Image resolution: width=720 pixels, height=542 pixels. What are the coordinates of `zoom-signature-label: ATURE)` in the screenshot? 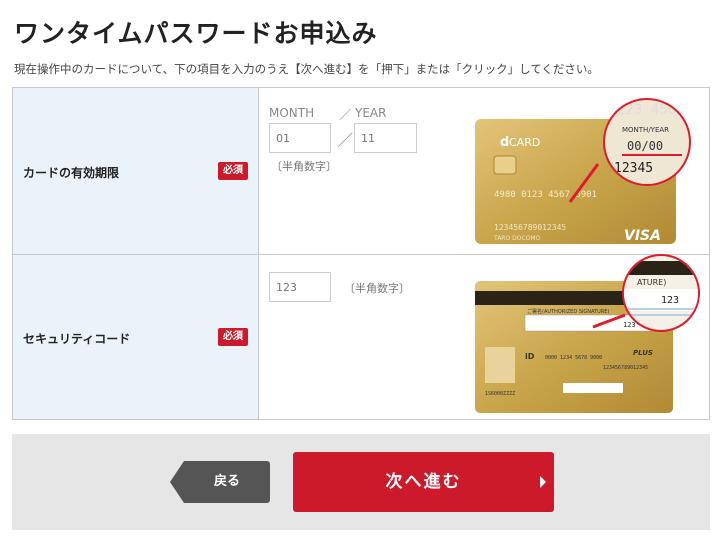 It's located at (651, 282).